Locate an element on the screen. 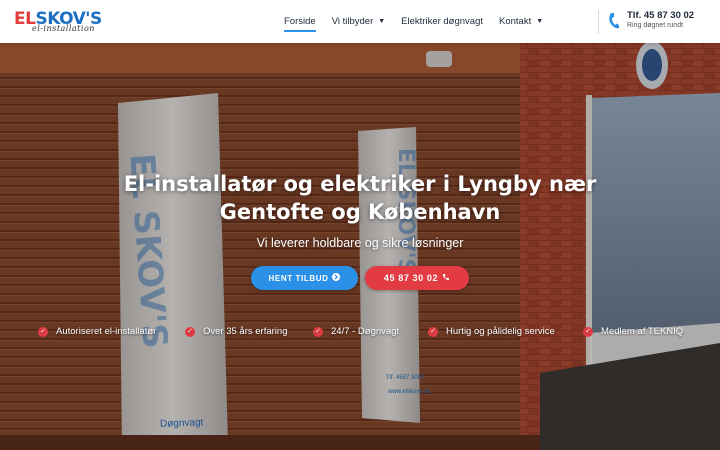 Image resolution: width=720 pixels, height=450 pixels. call-button: 45 87 30 02 is located at coordinates (417, 278).